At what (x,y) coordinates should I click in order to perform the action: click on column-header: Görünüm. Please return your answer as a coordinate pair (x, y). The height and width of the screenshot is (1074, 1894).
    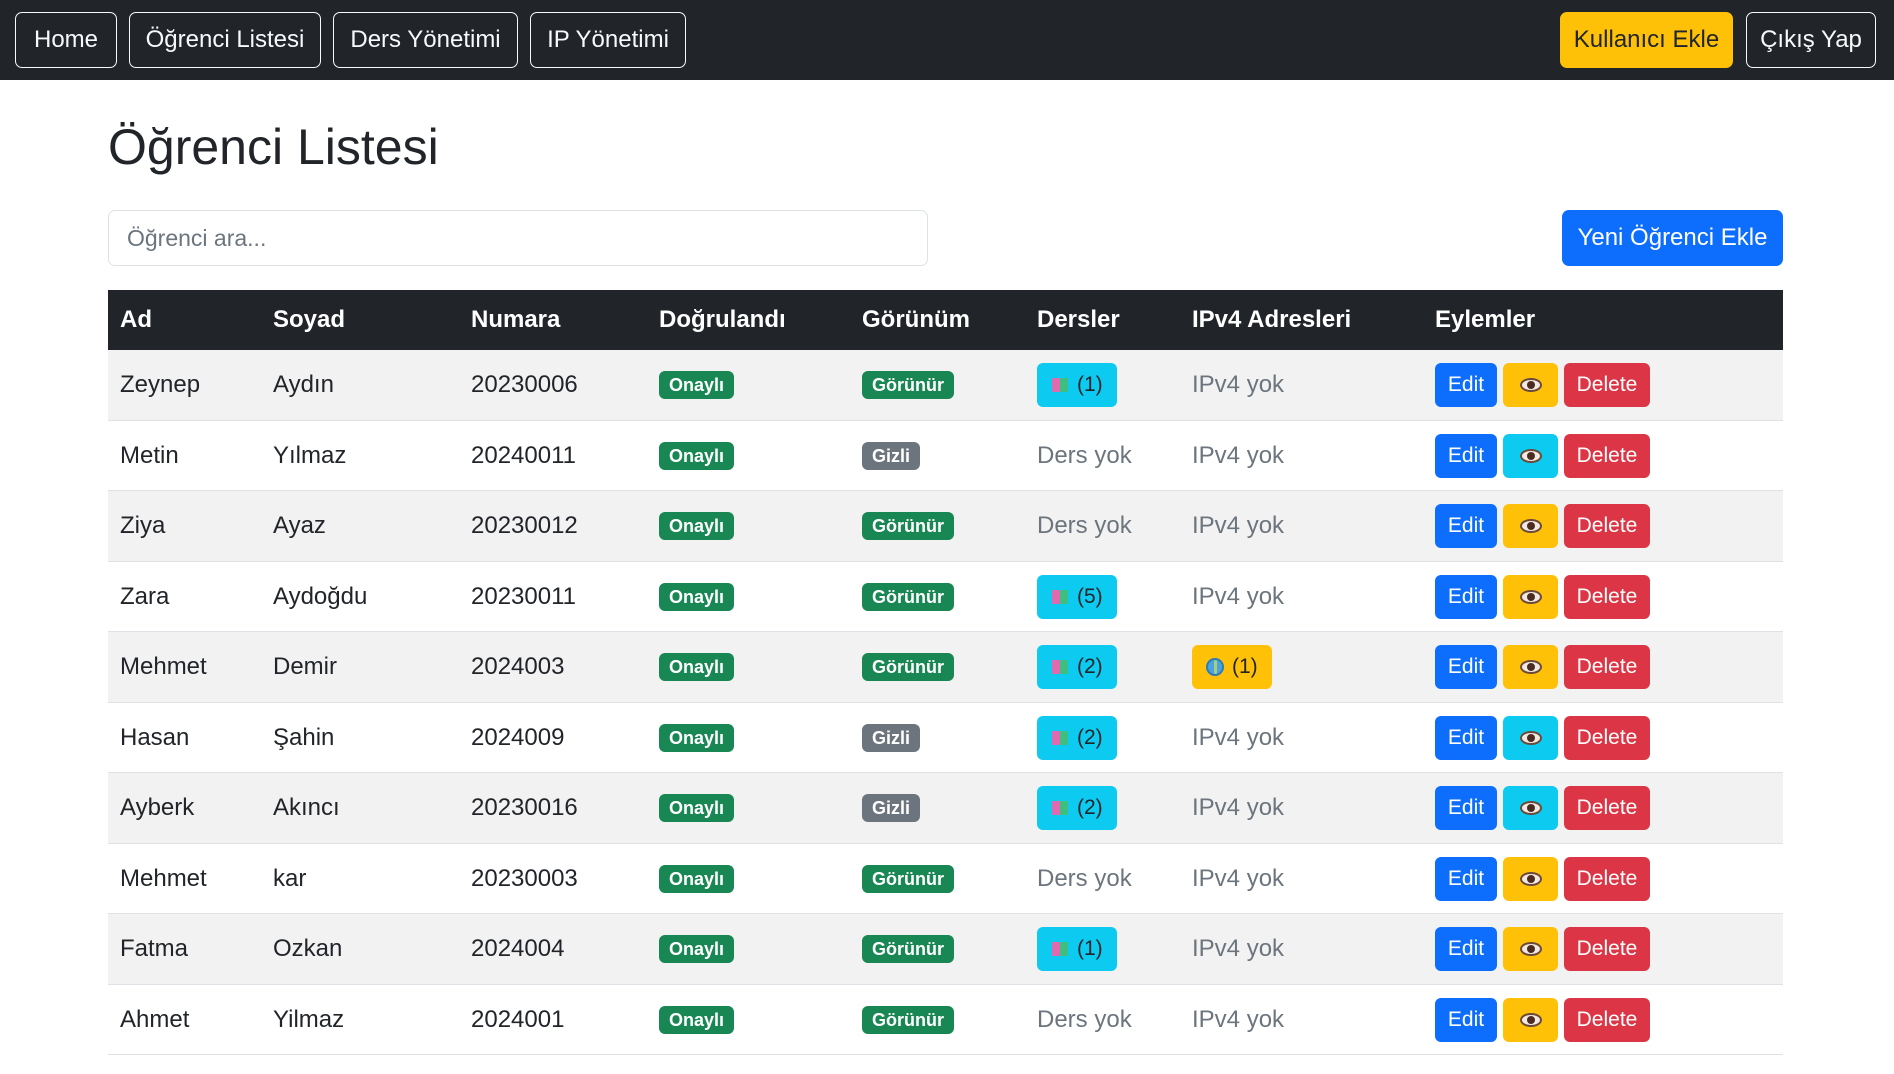
    Looking at the image, I should click on (916, 319).